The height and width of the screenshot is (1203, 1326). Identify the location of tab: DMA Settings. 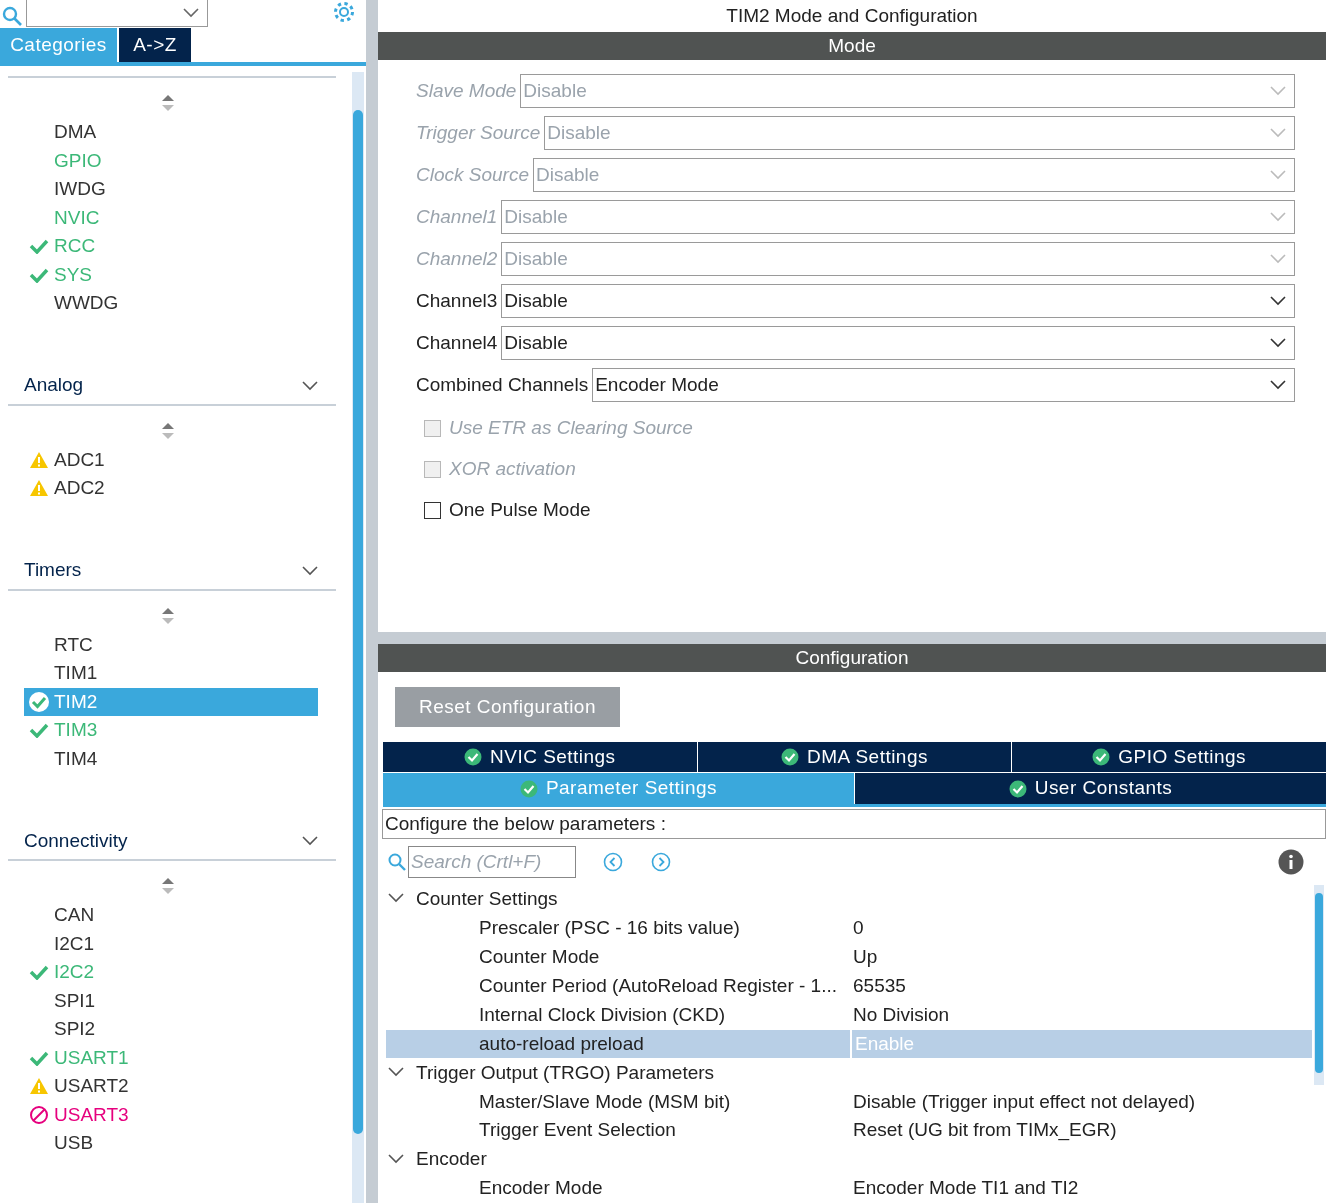
(854, 757).